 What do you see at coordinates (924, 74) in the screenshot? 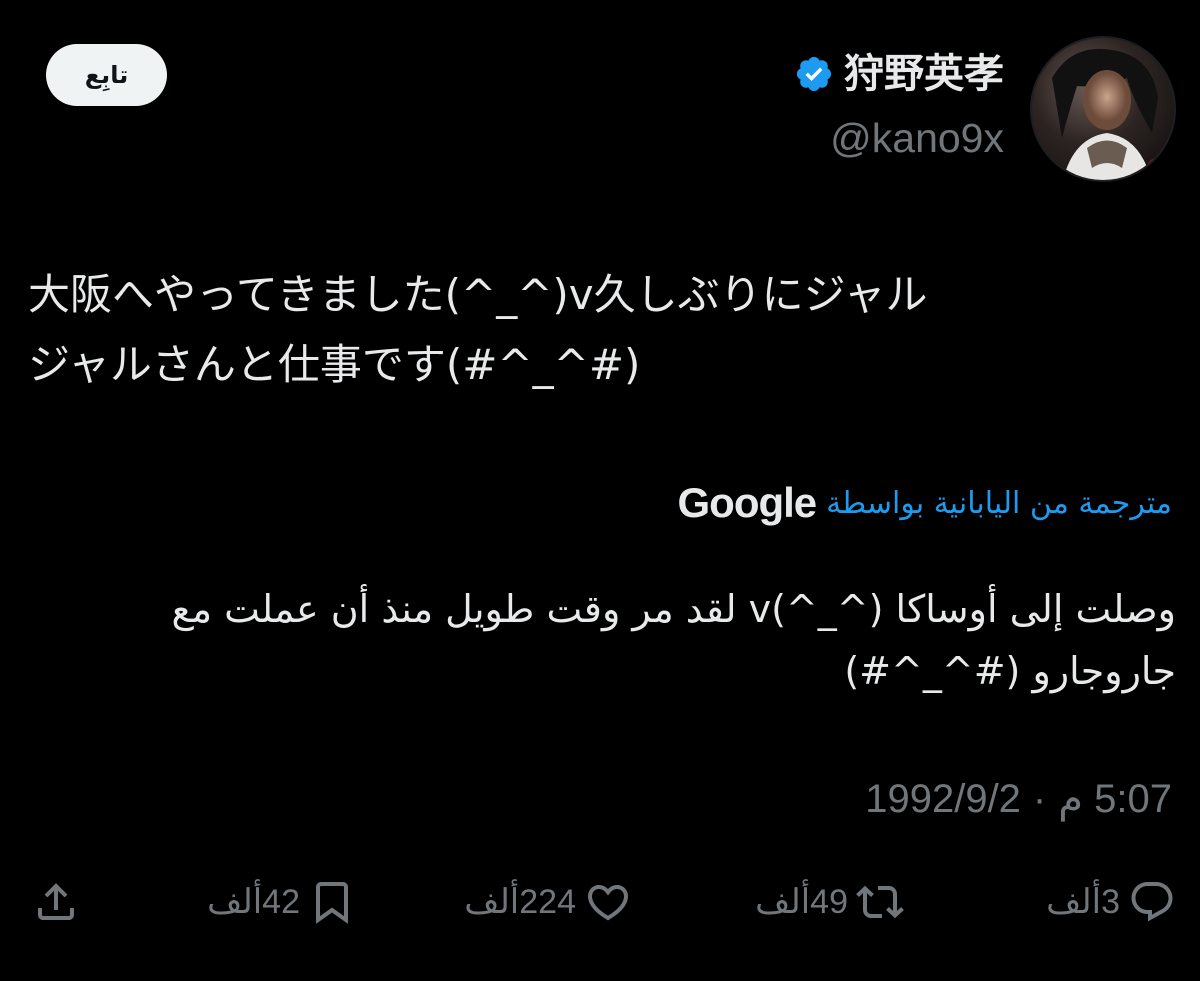
I see `display-name: 狩野英孝` at bounding box center [924, 74].